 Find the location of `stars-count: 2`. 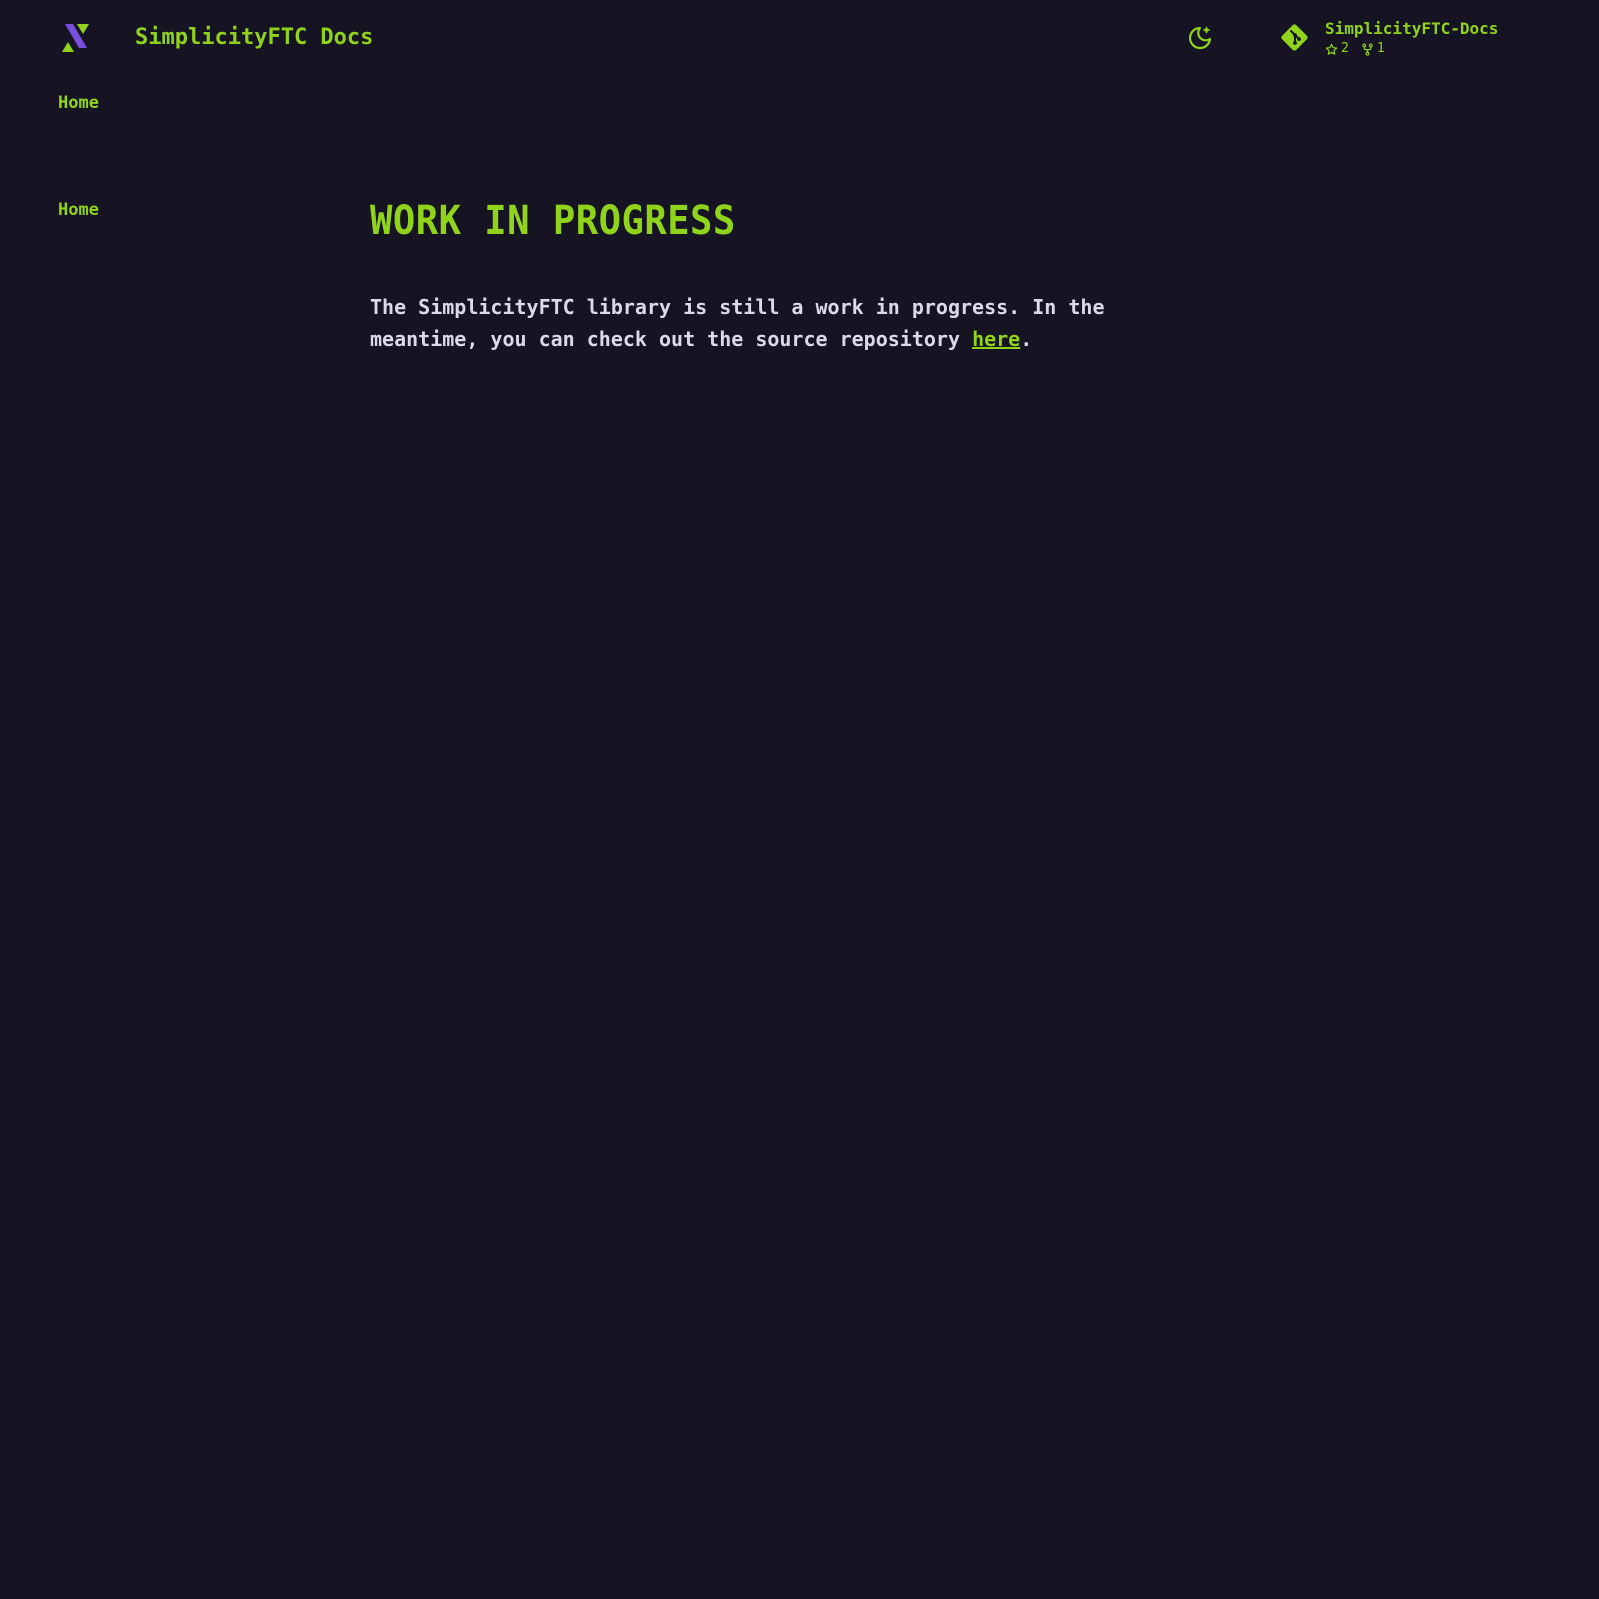

stars-count: 2 is located at coordinates (1345, 48).